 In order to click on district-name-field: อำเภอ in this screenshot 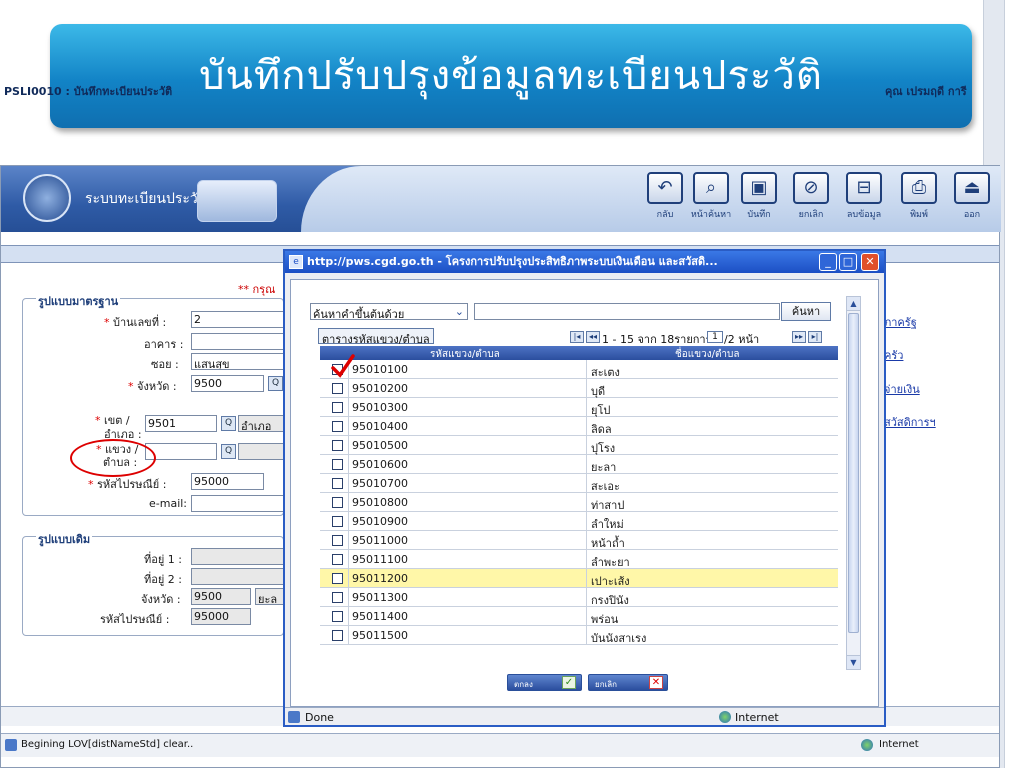, I will do `click(262, 423)`.